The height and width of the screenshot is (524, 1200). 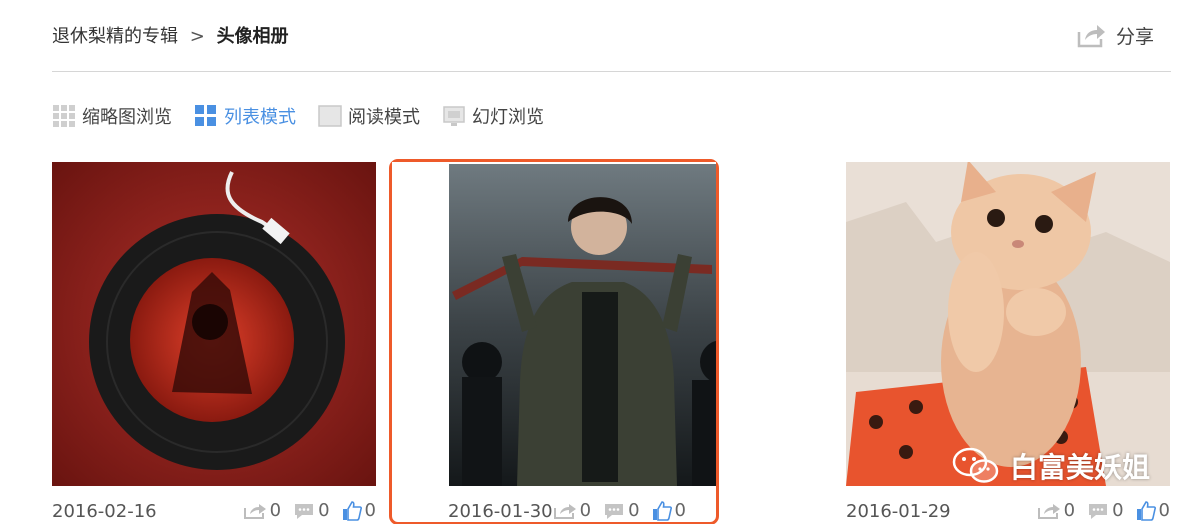 What do you see at coordinates (260, 117) in the screenshot?
I see `view-mode-label: 列表模式` at bounding box center [260, 117].